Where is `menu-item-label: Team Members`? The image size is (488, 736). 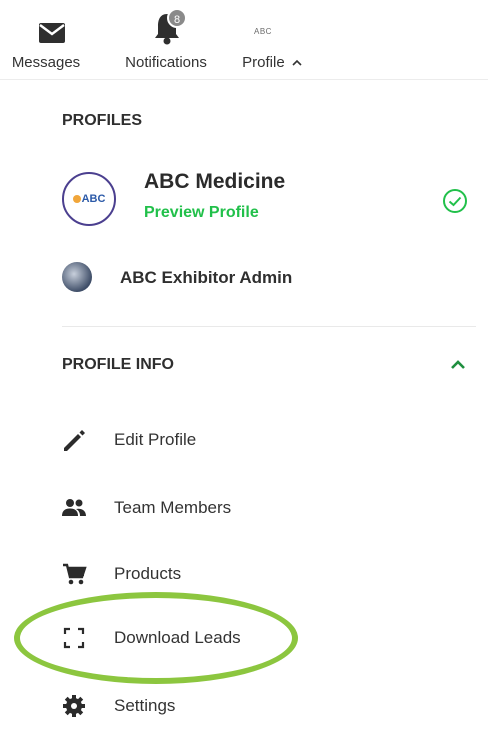 menu-item-label: Team Members is located at coordinates (173, 507).